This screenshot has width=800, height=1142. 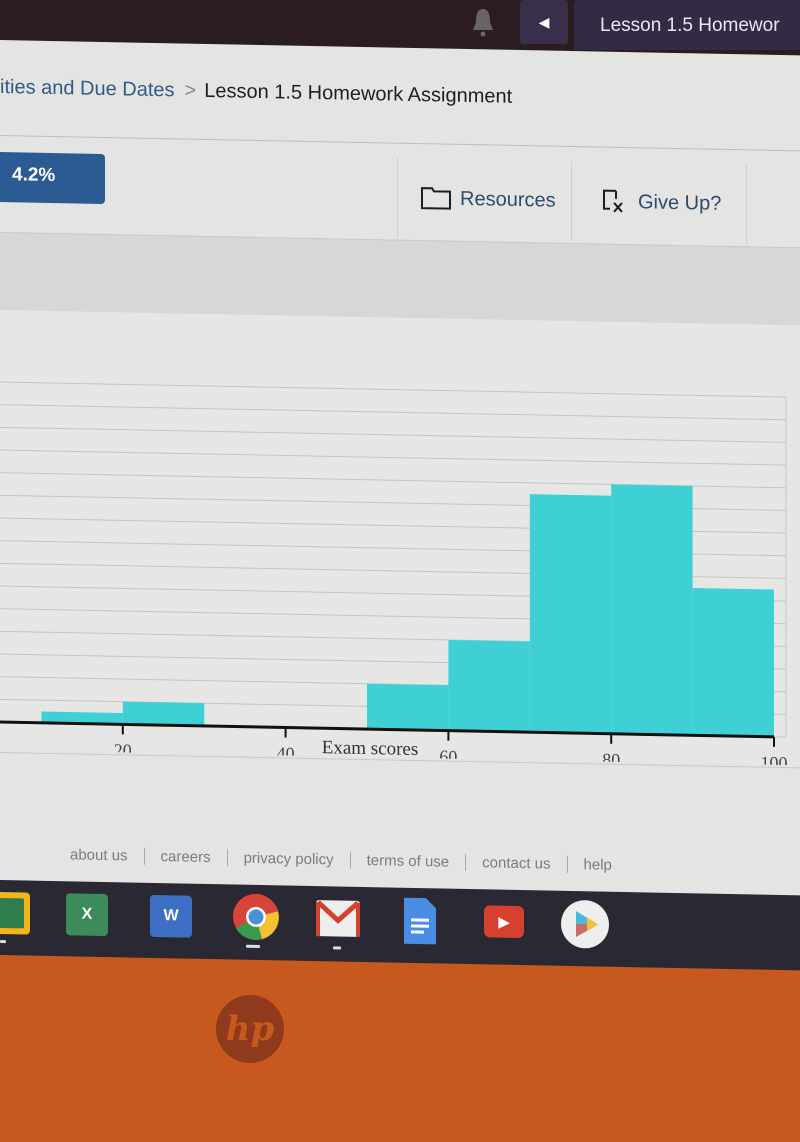 I want to click on x-tick-label: 20, so click(x=123, y=750).